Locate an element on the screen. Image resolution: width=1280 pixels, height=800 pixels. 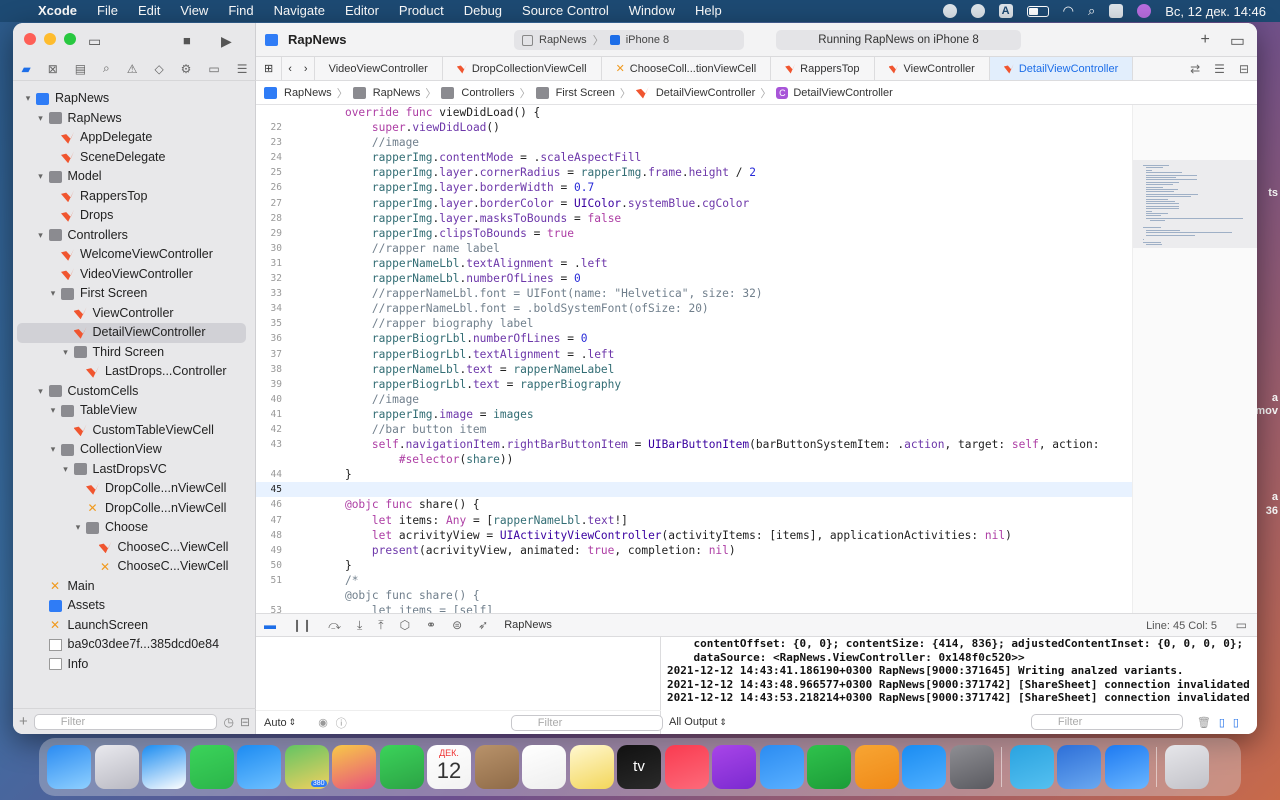
clock: Вс, 12 дек. 14:46 is located at coordinates (1215, 11).